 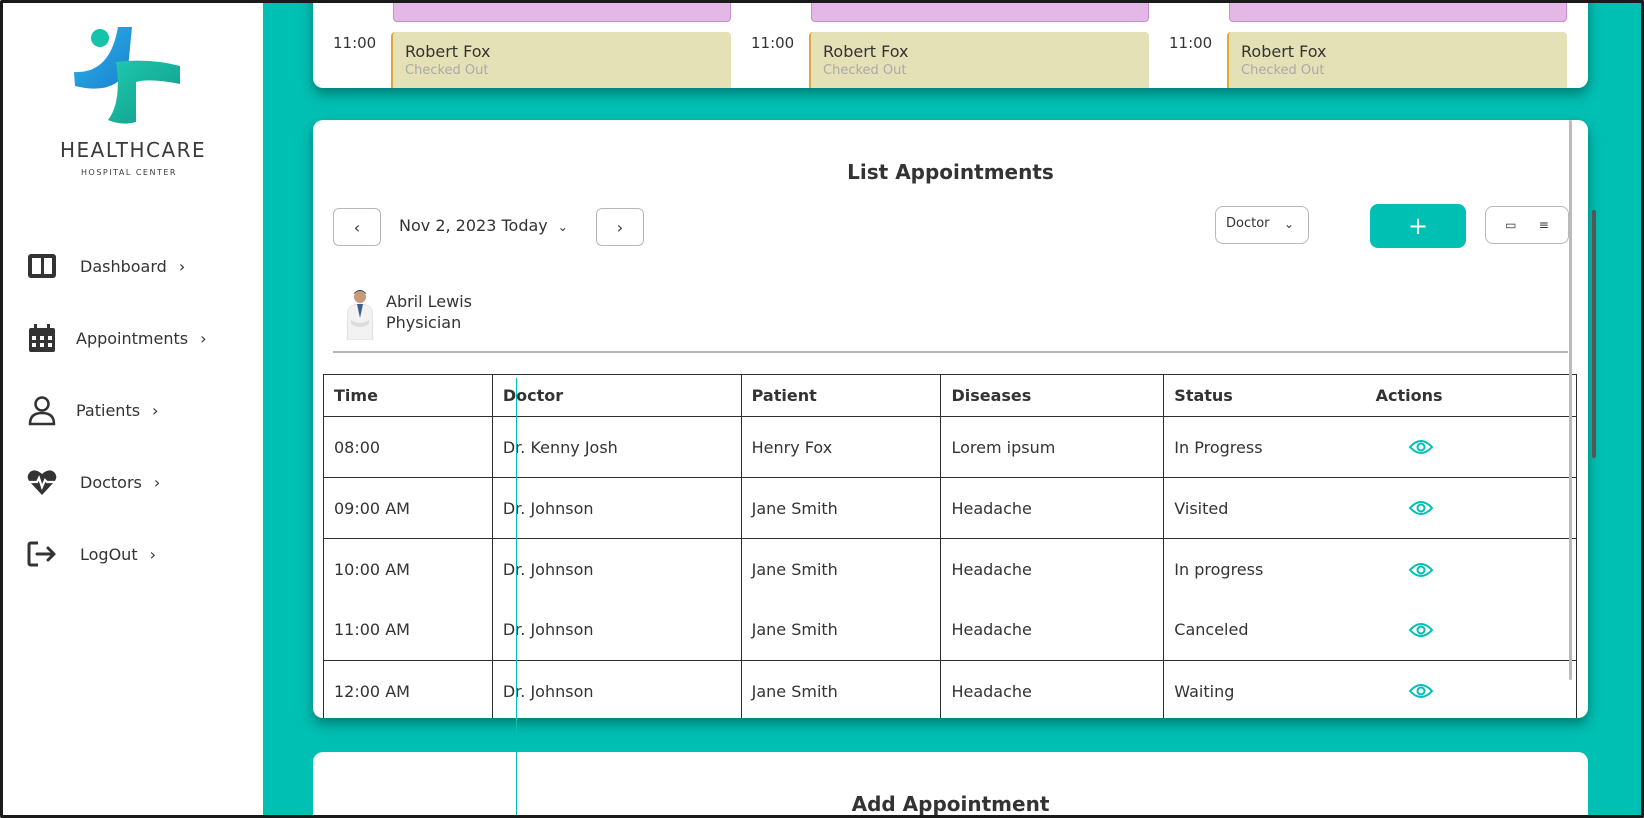 I want to click on cell-time: 08:00, so click(x=408, y=447).